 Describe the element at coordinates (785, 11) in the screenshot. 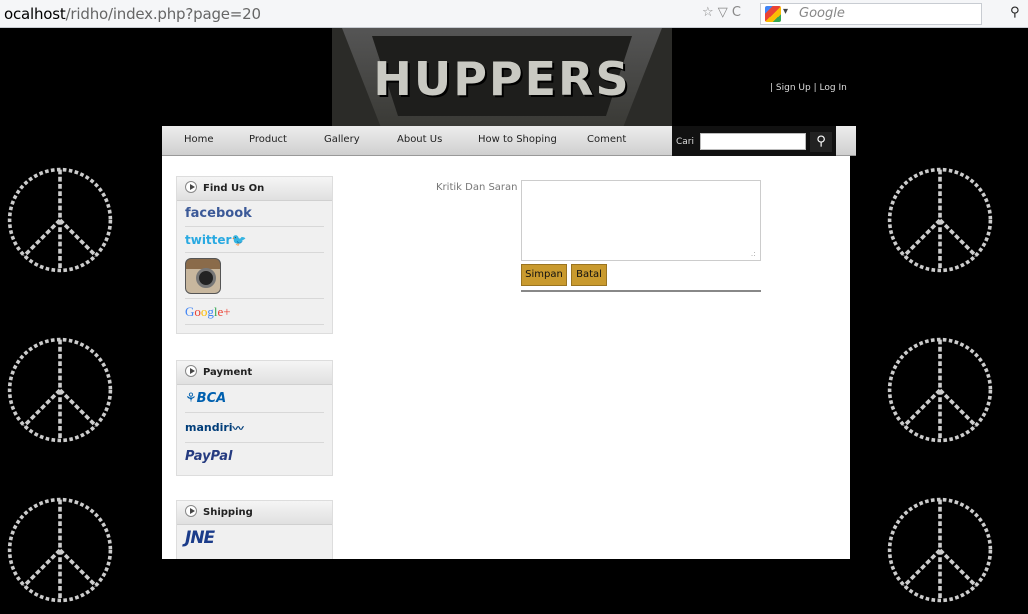

I see `chevron-down-icon: ▾` at that location.